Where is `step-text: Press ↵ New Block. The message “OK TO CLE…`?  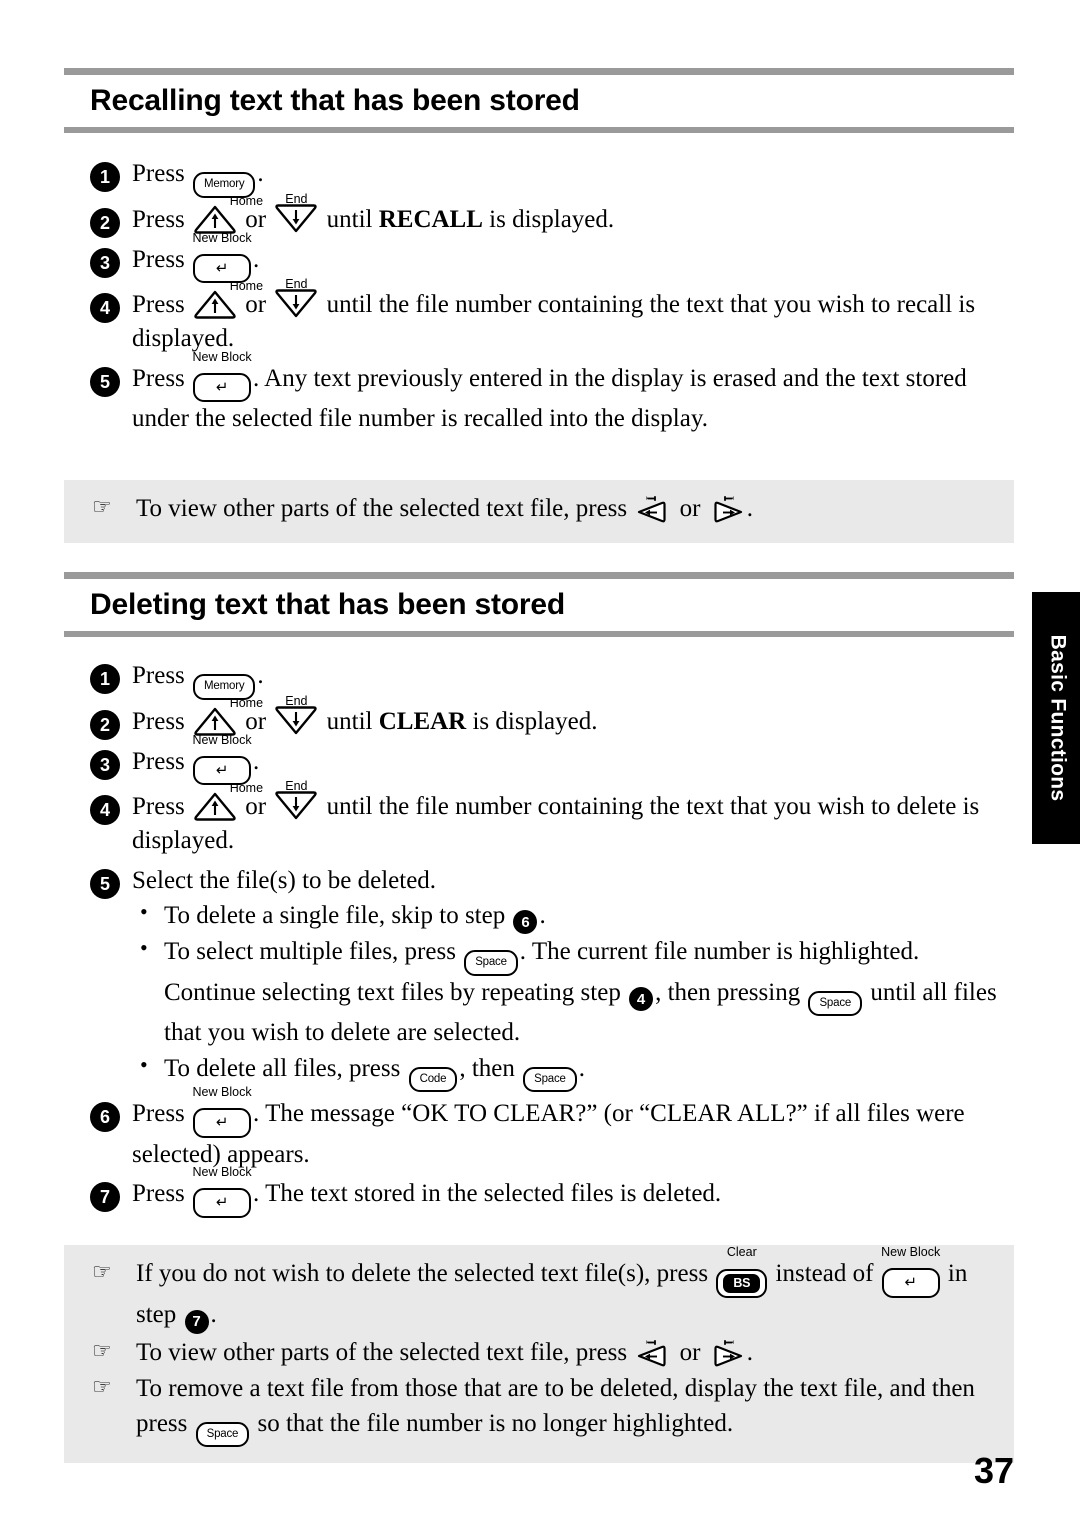
step-text: Press ↵ New Block. The message “OK TO CLE… is located at coordinates (573, 1128).